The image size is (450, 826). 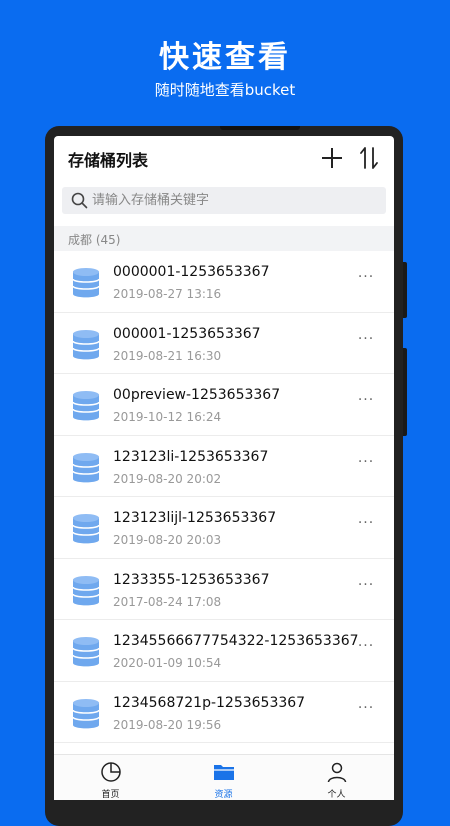 I want to click on bucket-date: 2017-08-24 17:08, so click(x=167, y=601).